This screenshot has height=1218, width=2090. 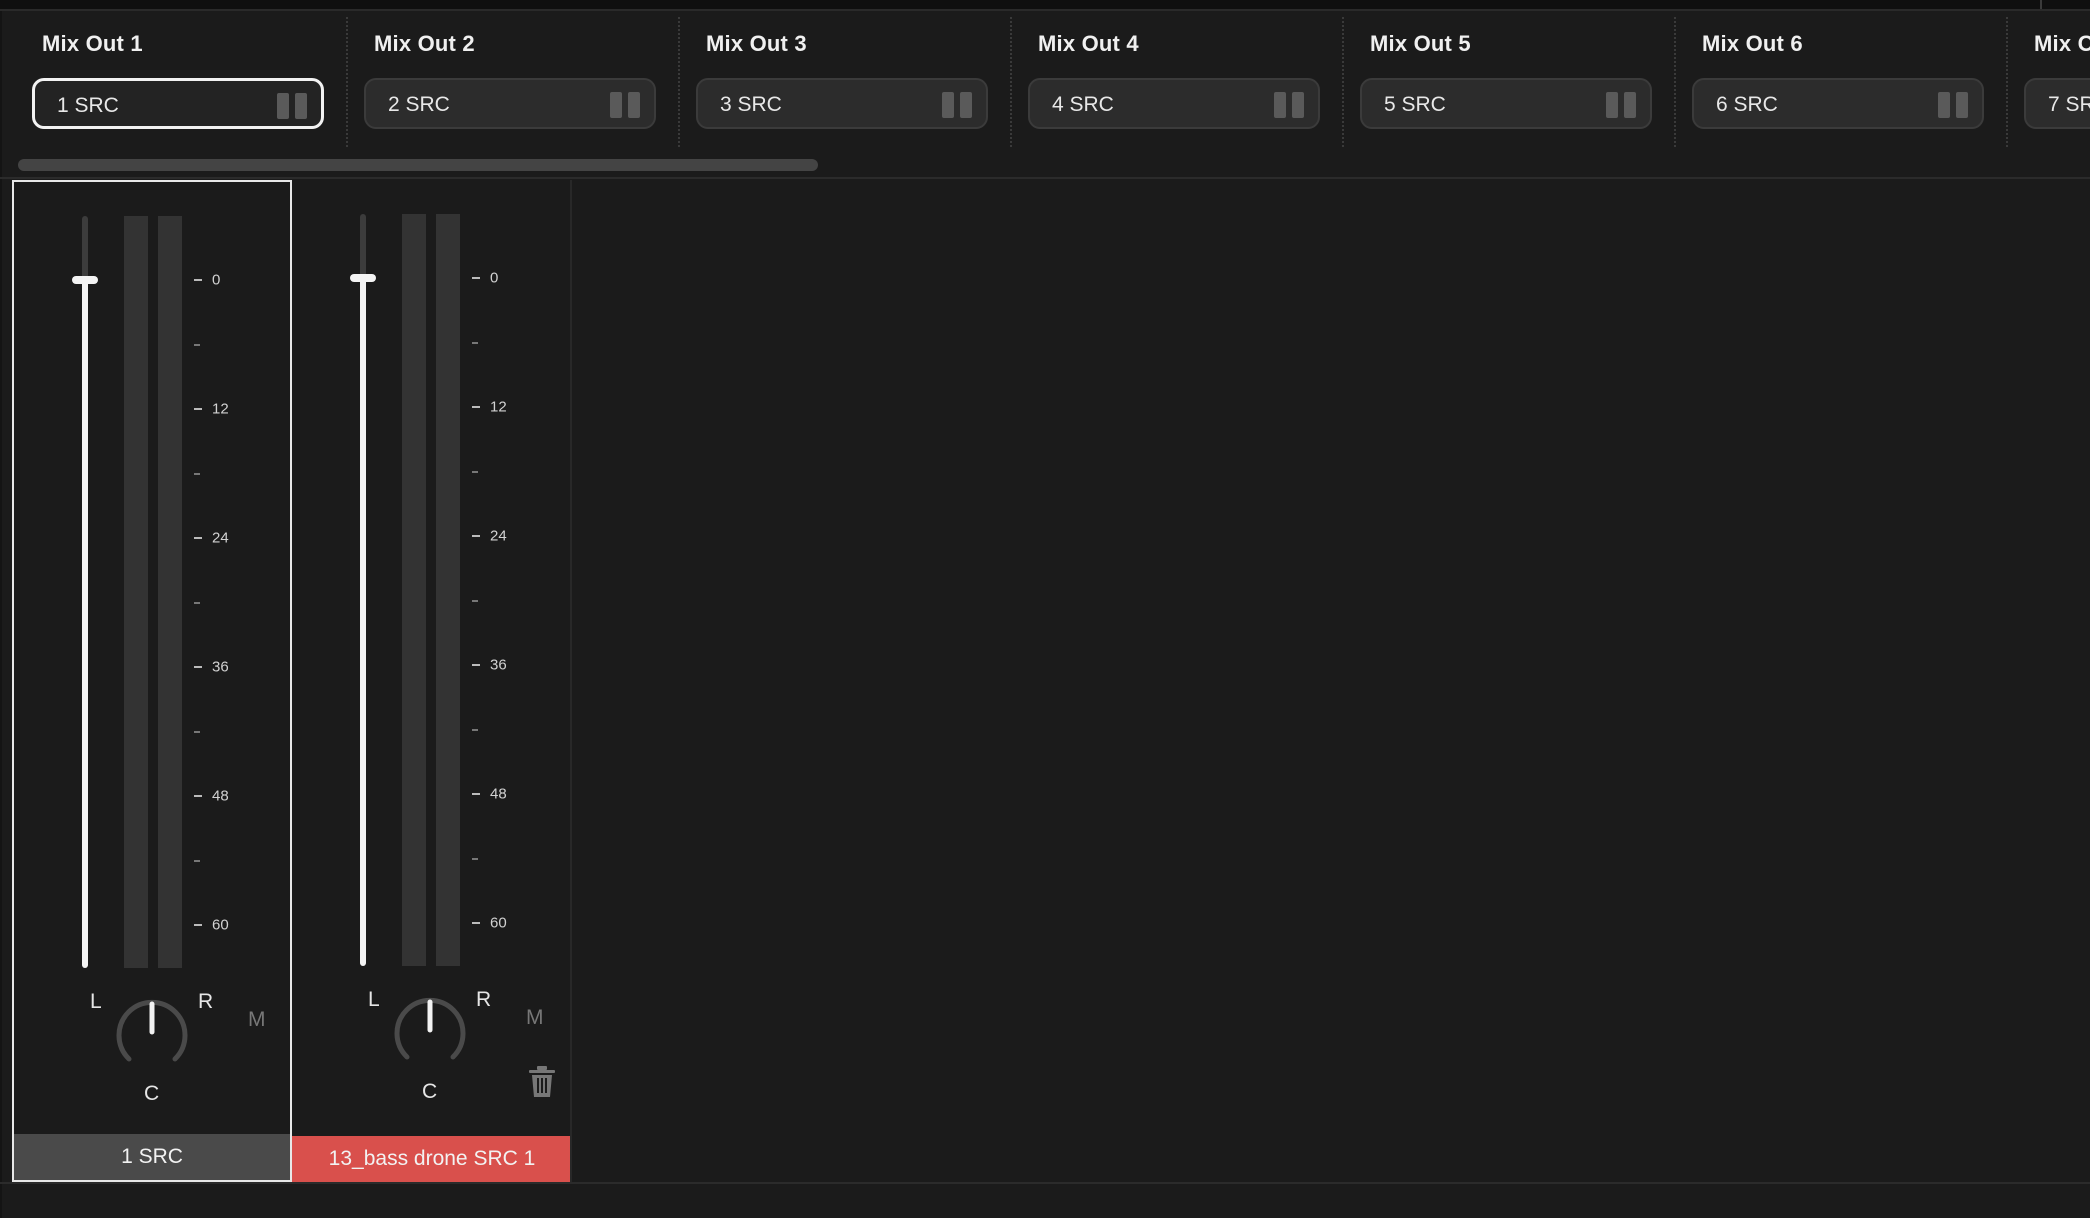 What do you see at coordinates (424, 43) in the screenshot?
I see `mix-out-title: Mix Out 2` at bounding box center [424, 43].